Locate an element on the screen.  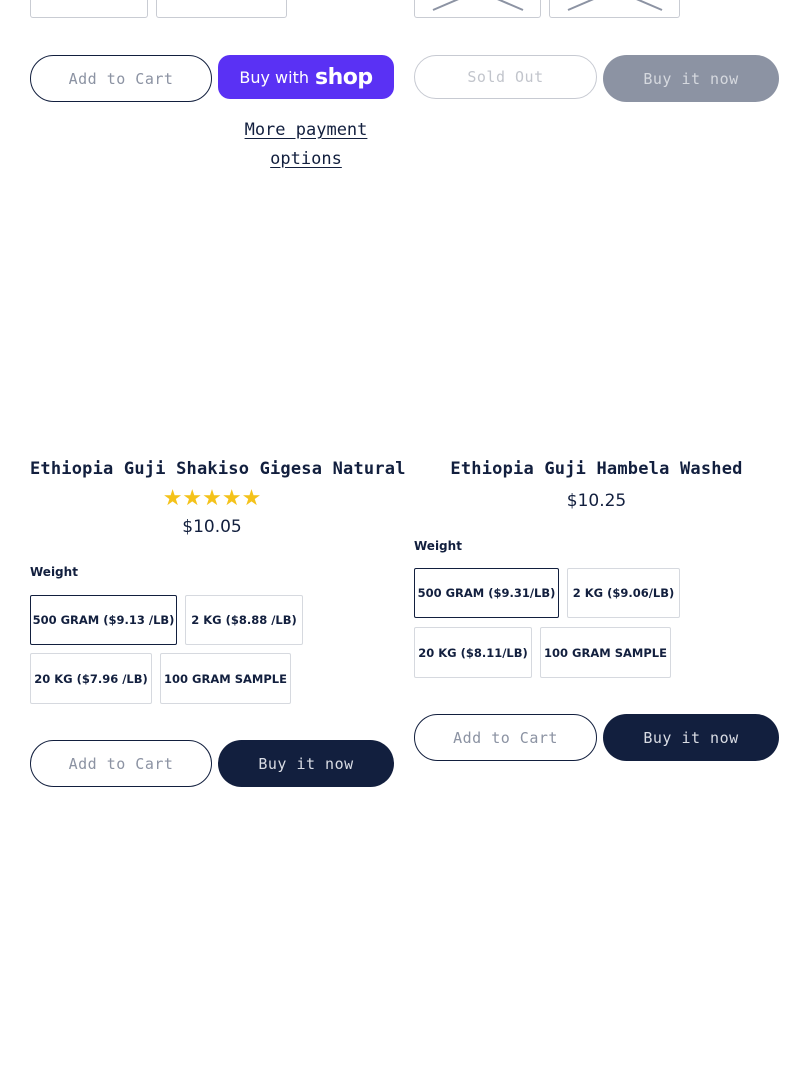
variant-option-selected: 500 GRAM ($9.13 /LB) is located at coordinates (103, 620).